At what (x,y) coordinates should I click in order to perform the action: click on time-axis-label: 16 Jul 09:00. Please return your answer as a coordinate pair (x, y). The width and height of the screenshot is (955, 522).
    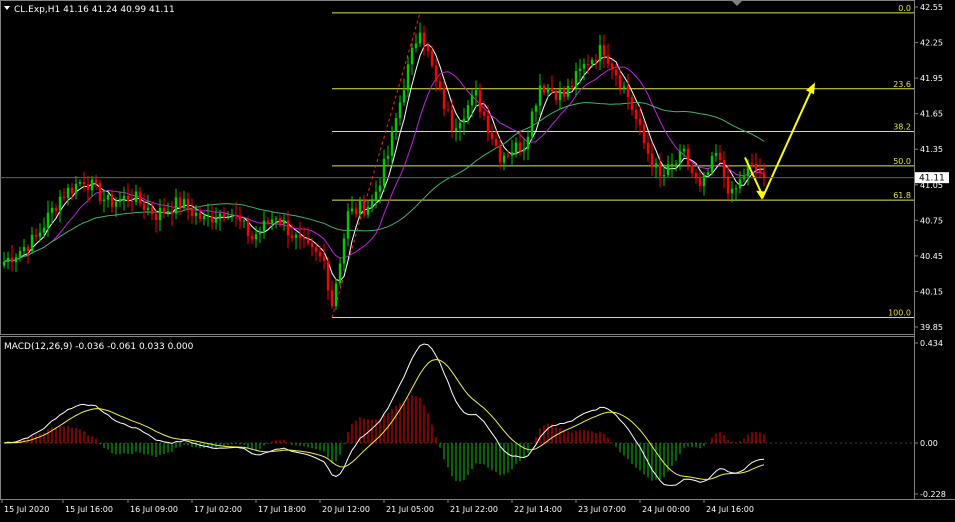
    Looking at the image, I should click on (154, 509).